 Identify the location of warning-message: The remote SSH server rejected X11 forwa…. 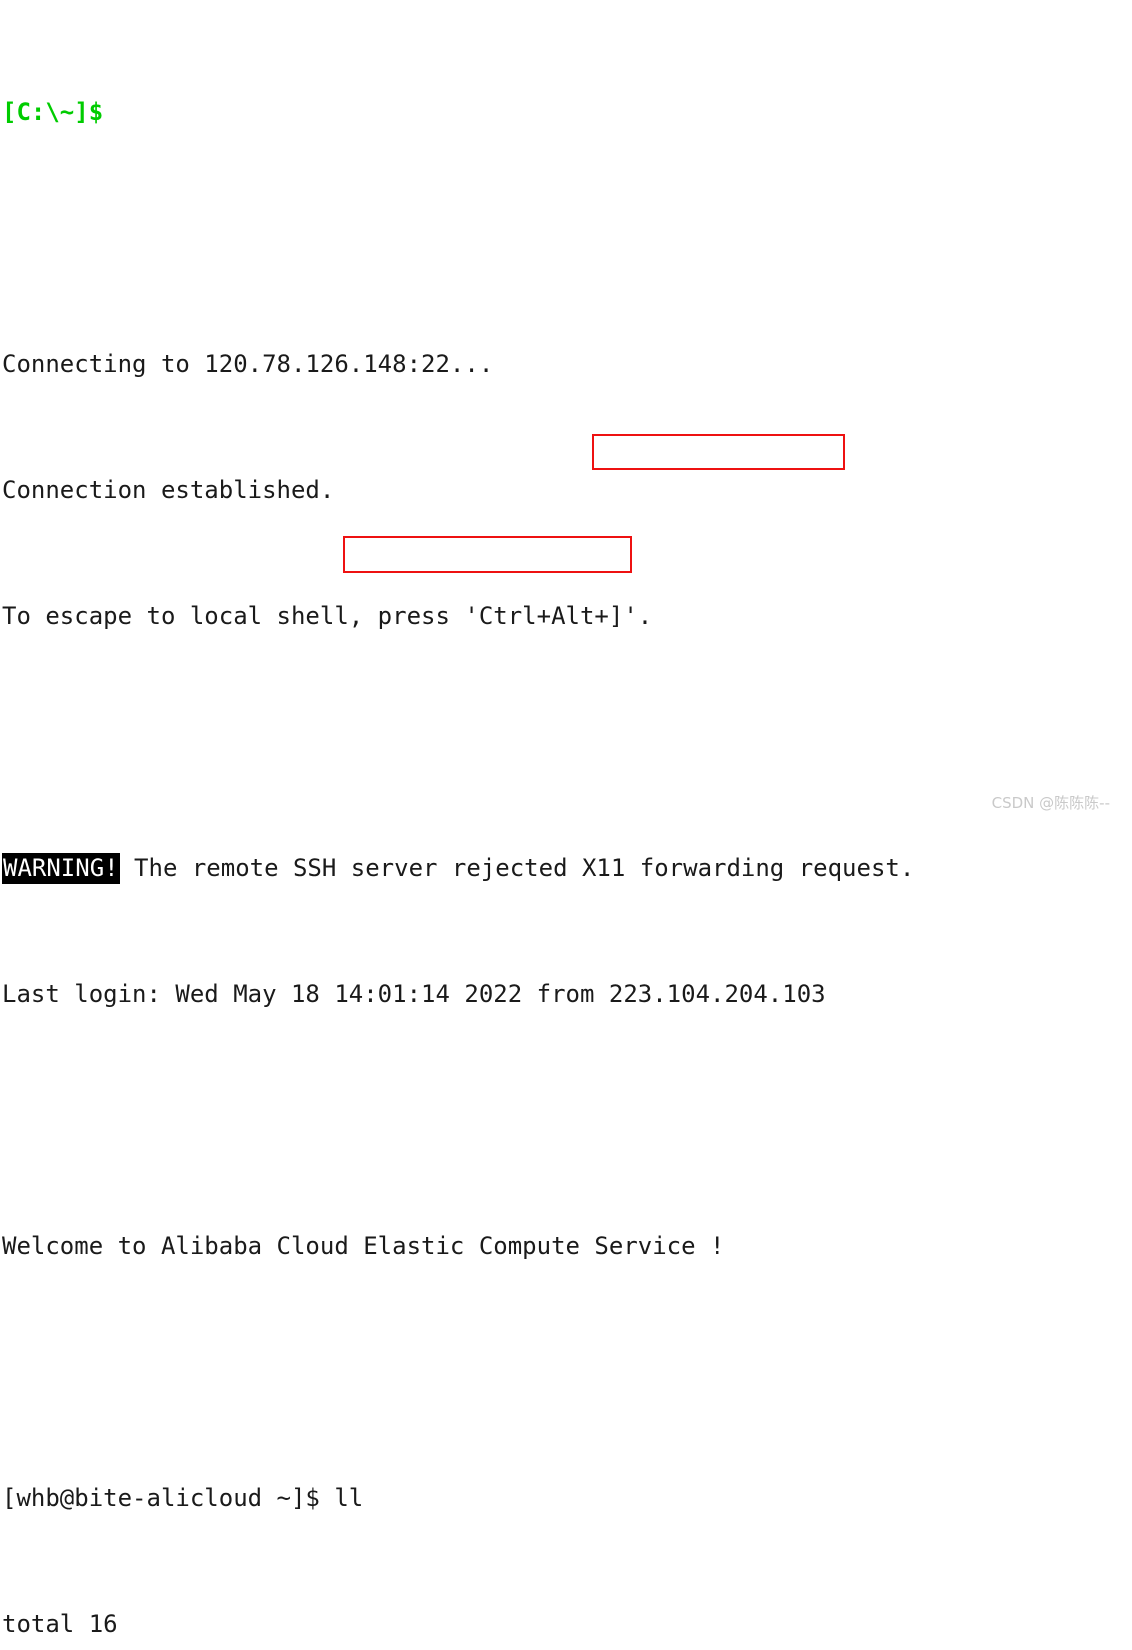
(517, 867).